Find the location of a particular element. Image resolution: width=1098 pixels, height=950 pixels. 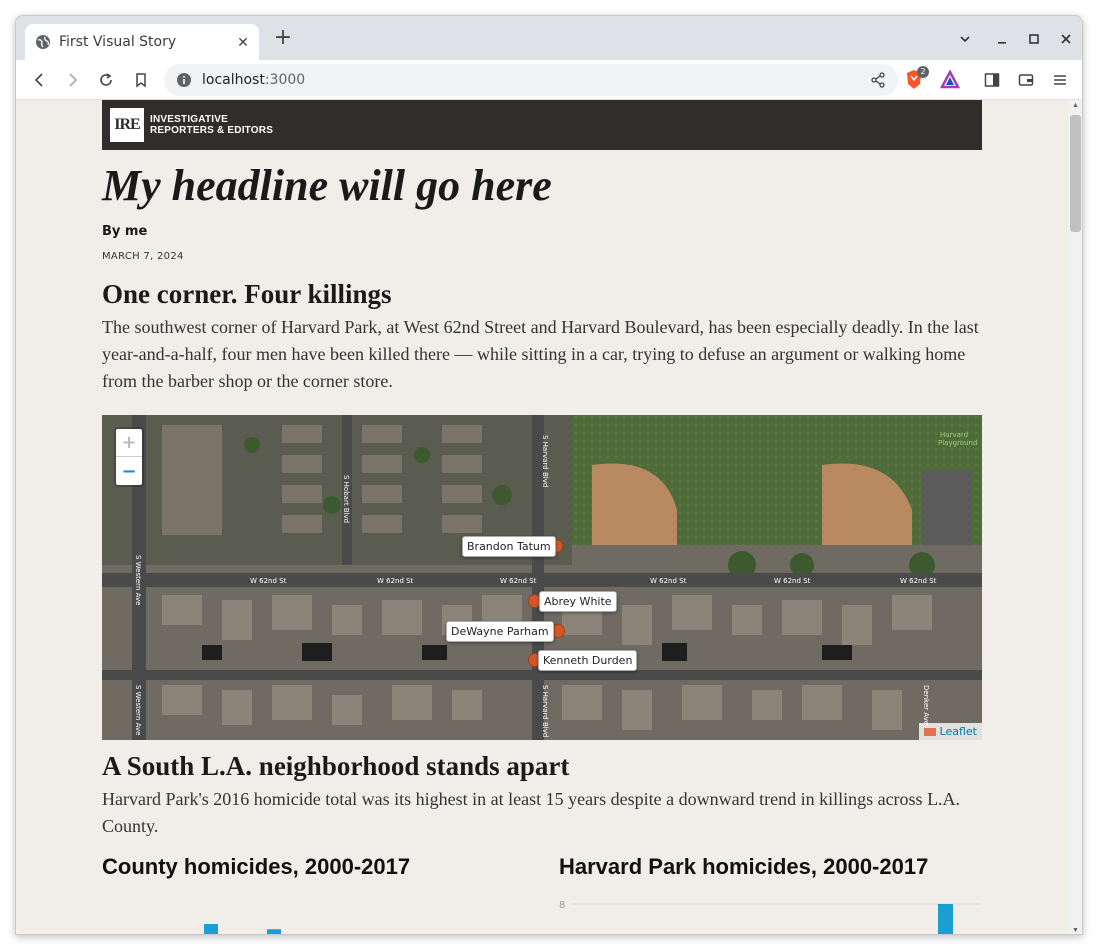

harvard-park-bar is located at coordinates (945, 919).